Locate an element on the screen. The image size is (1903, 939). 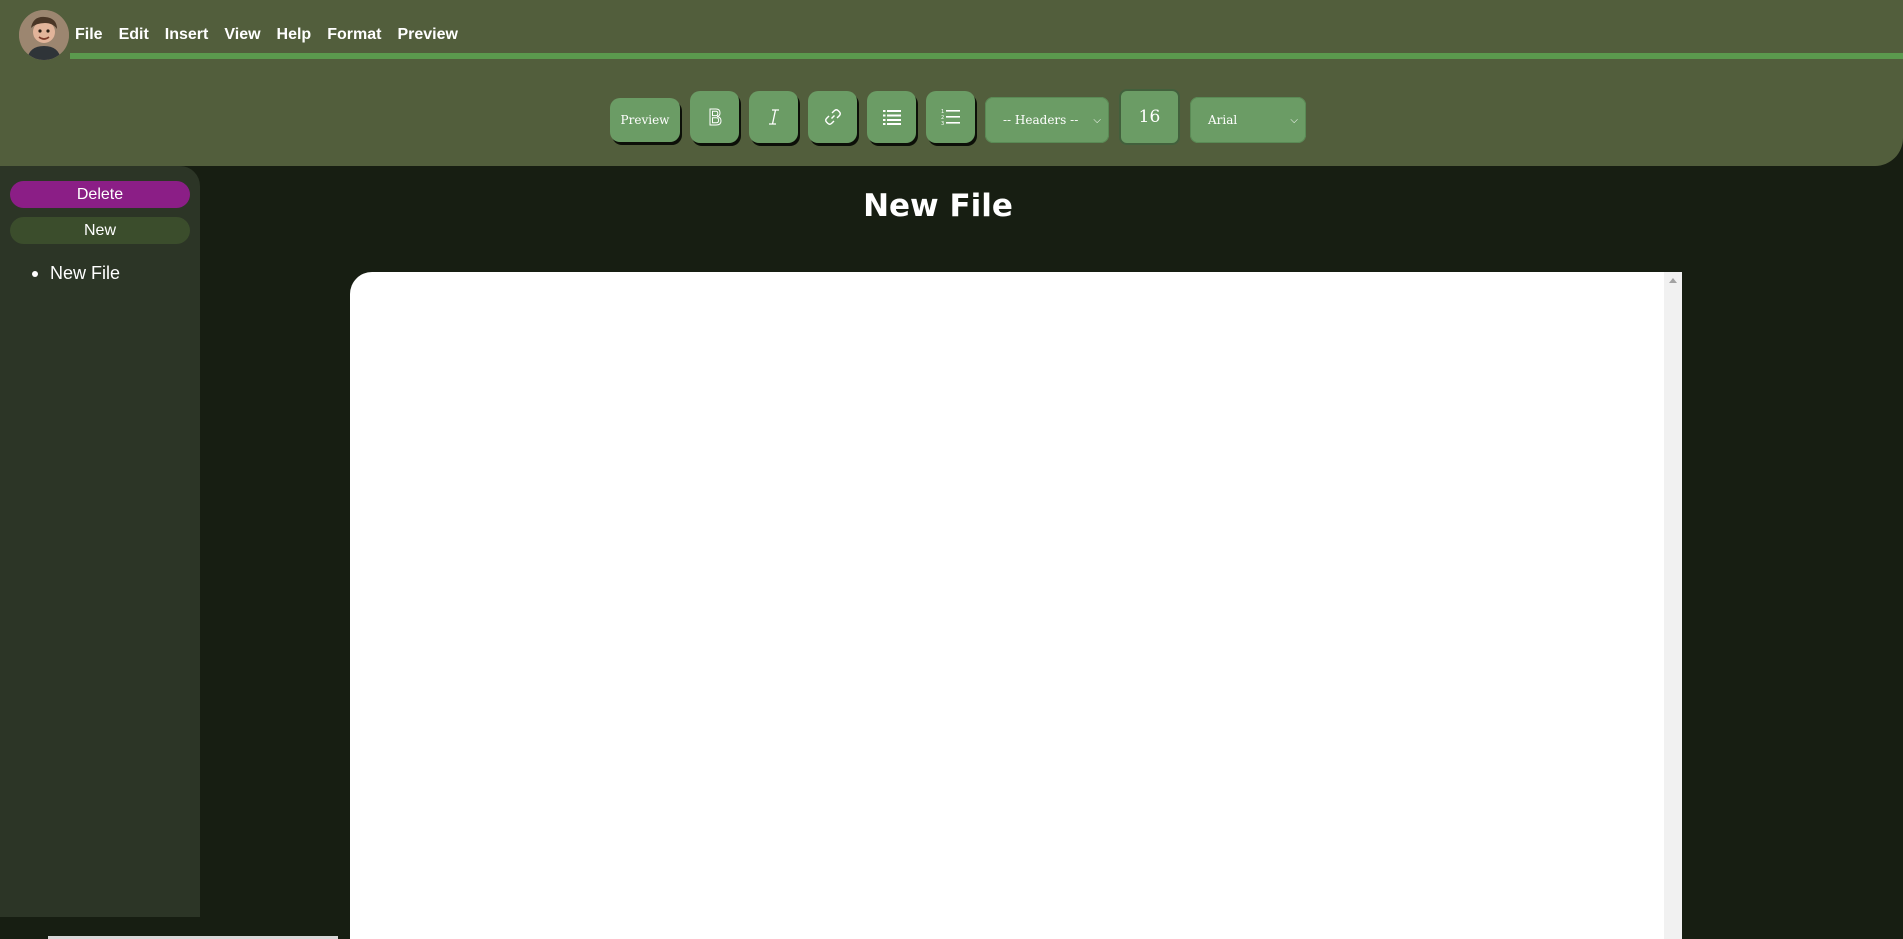
file-sidebar: Delete New New File is located at coordinates (100, 541).